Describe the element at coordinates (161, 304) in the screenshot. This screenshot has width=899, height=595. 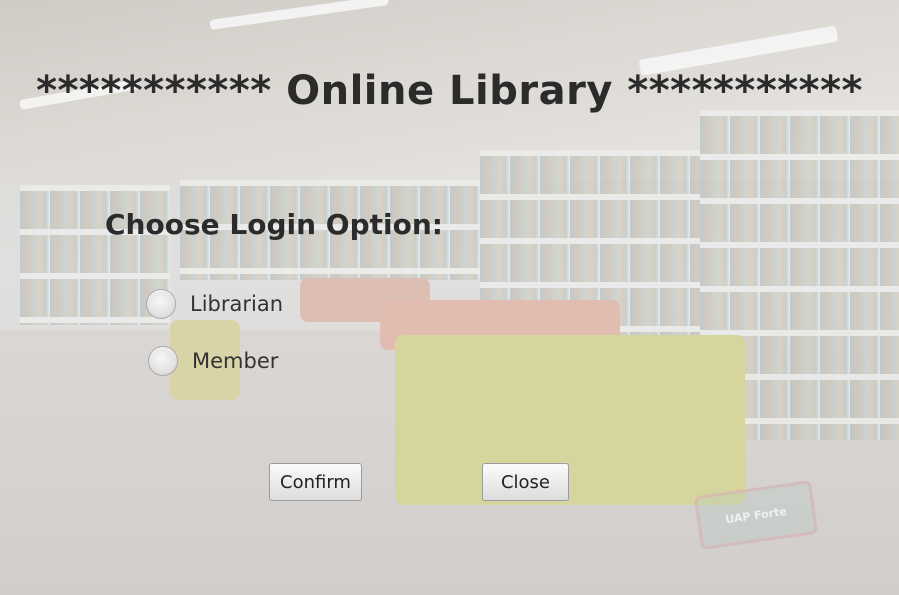
I see `radio-button-librarian` at that location.